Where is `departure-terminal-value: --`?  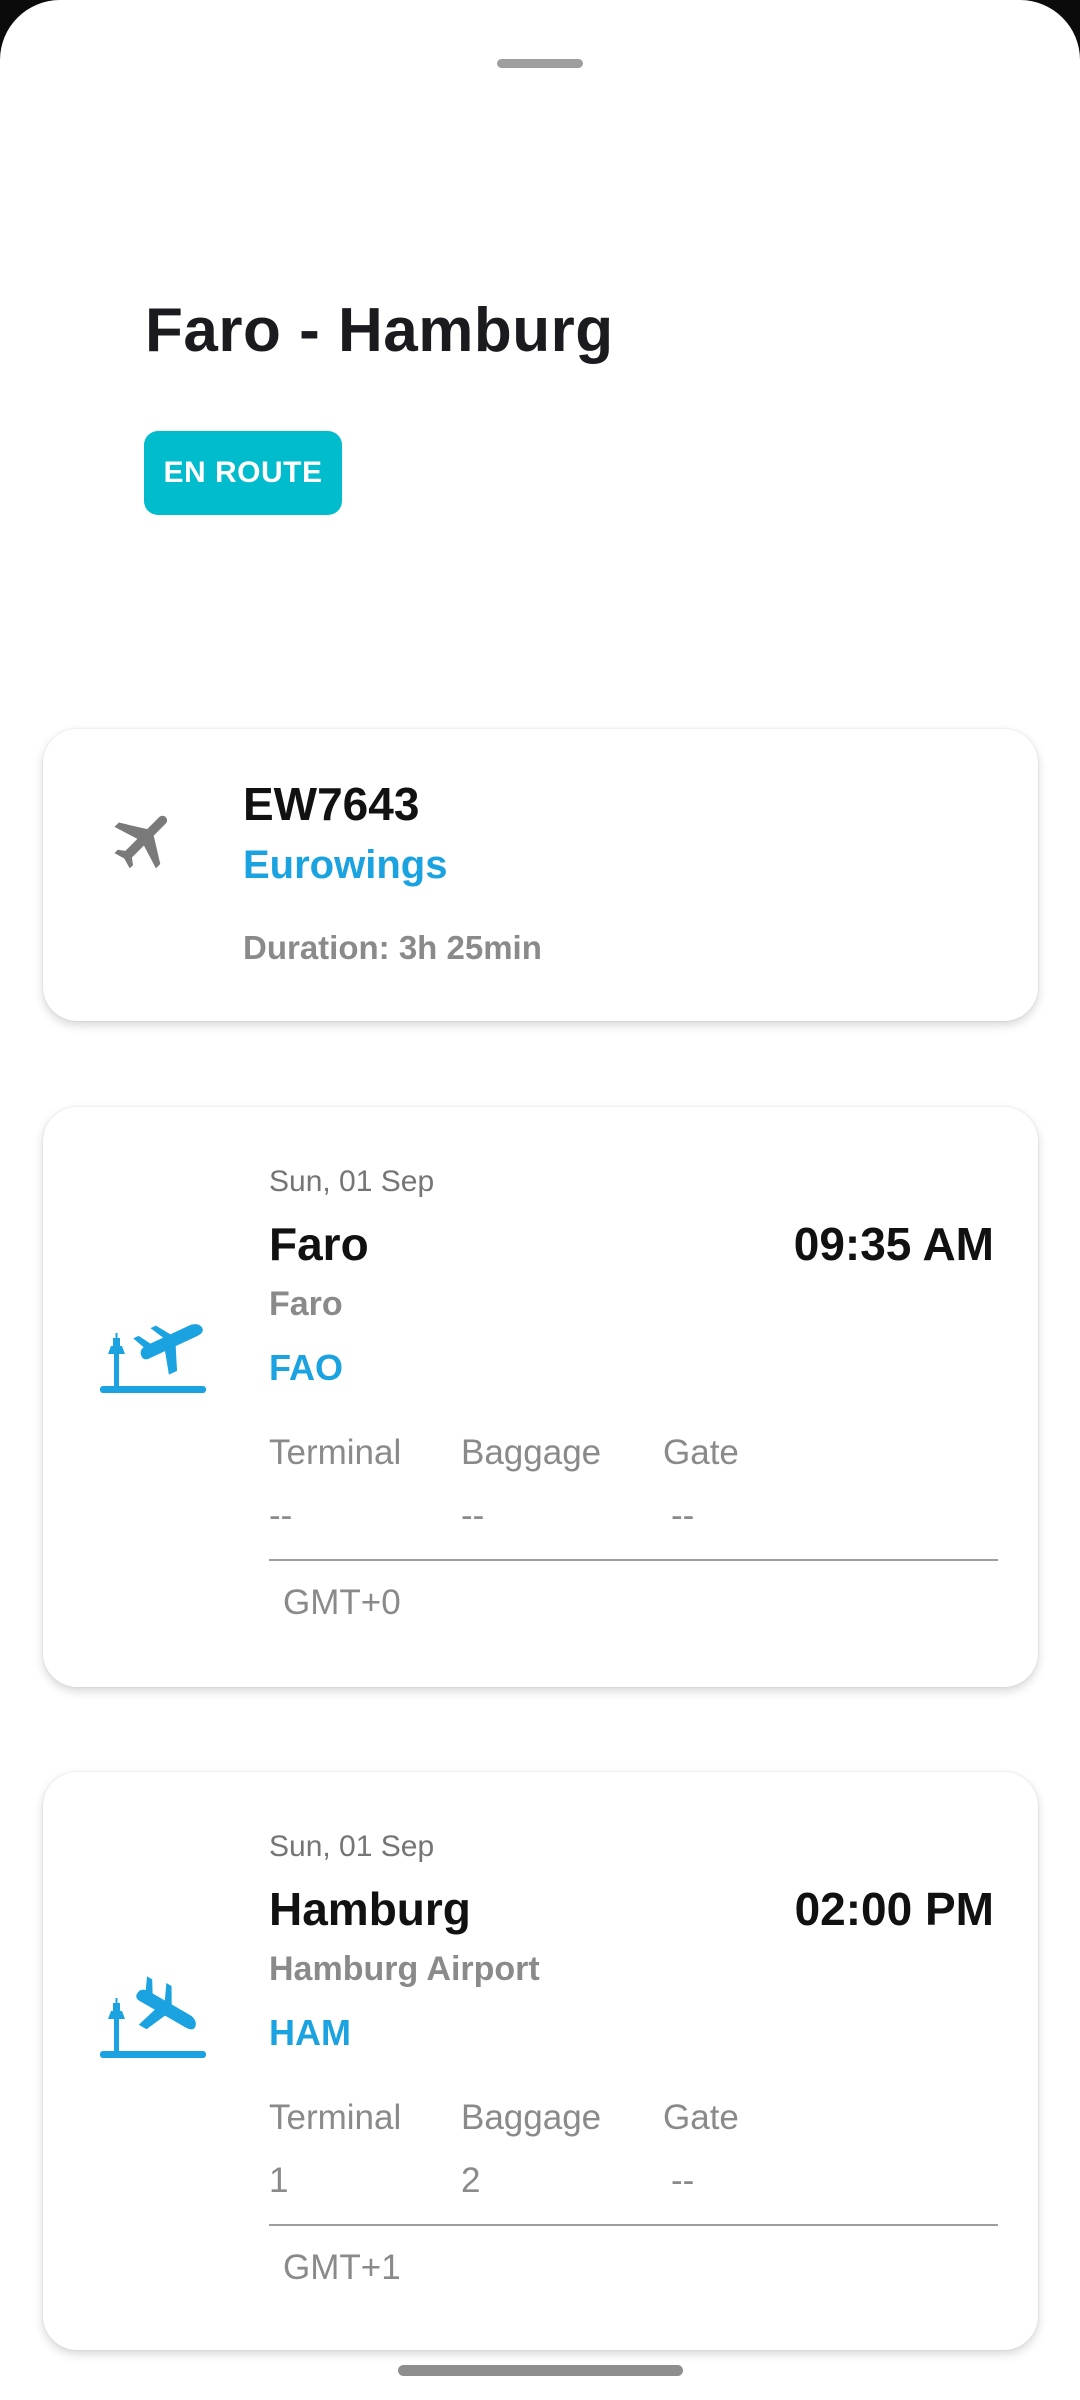 departure-terminal-value: -- is located at coordinates (281, 1515).